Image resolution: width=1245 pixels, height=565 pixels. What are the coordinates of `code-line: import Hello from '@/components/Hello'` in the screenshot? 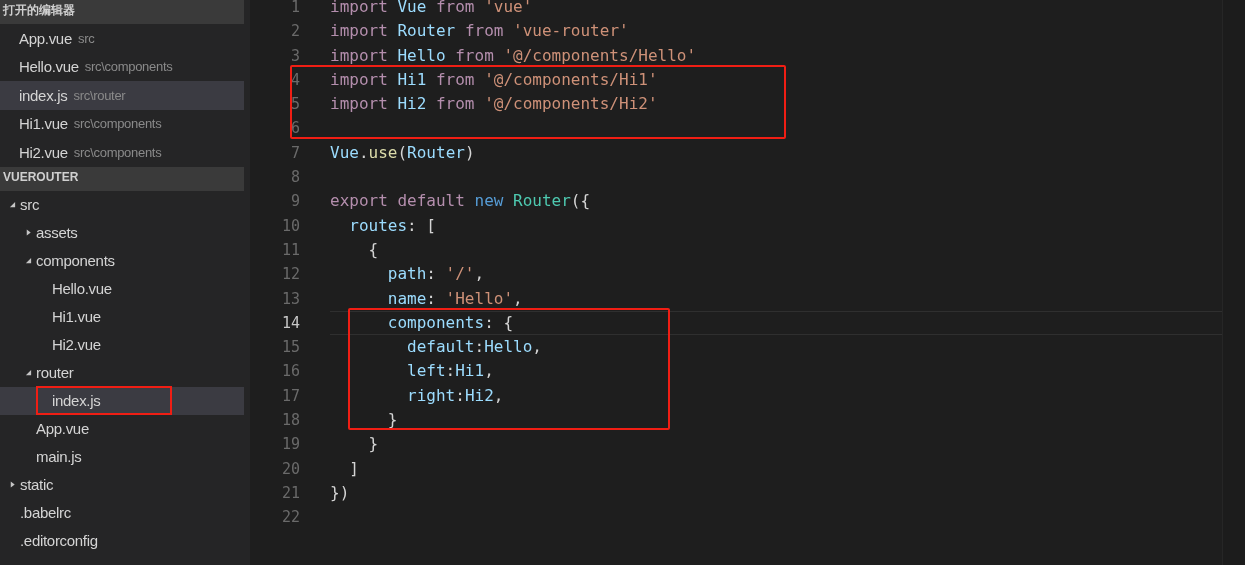 It's located at (513, 55).